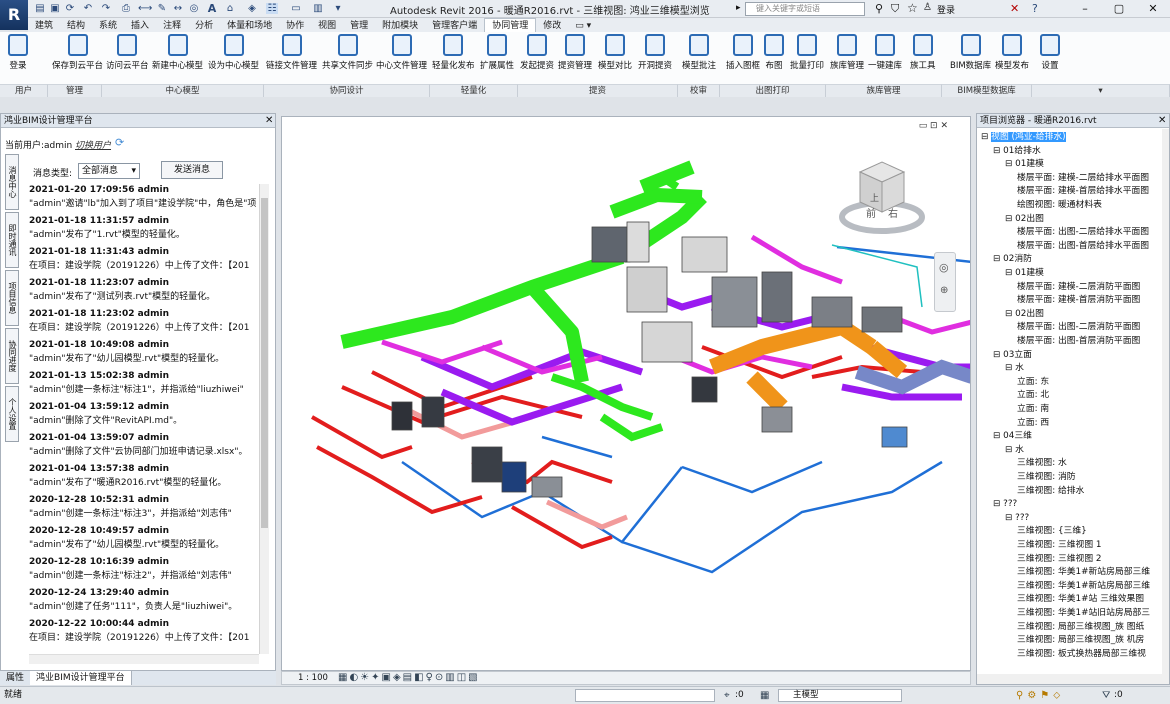 The image size is (1170, 704). What do you see at coordinates (1078, 288) in the screenshot?
I see `tree-item: 楼层平面: 建模-二层消防平面图` at bounding box center [1078, 288].